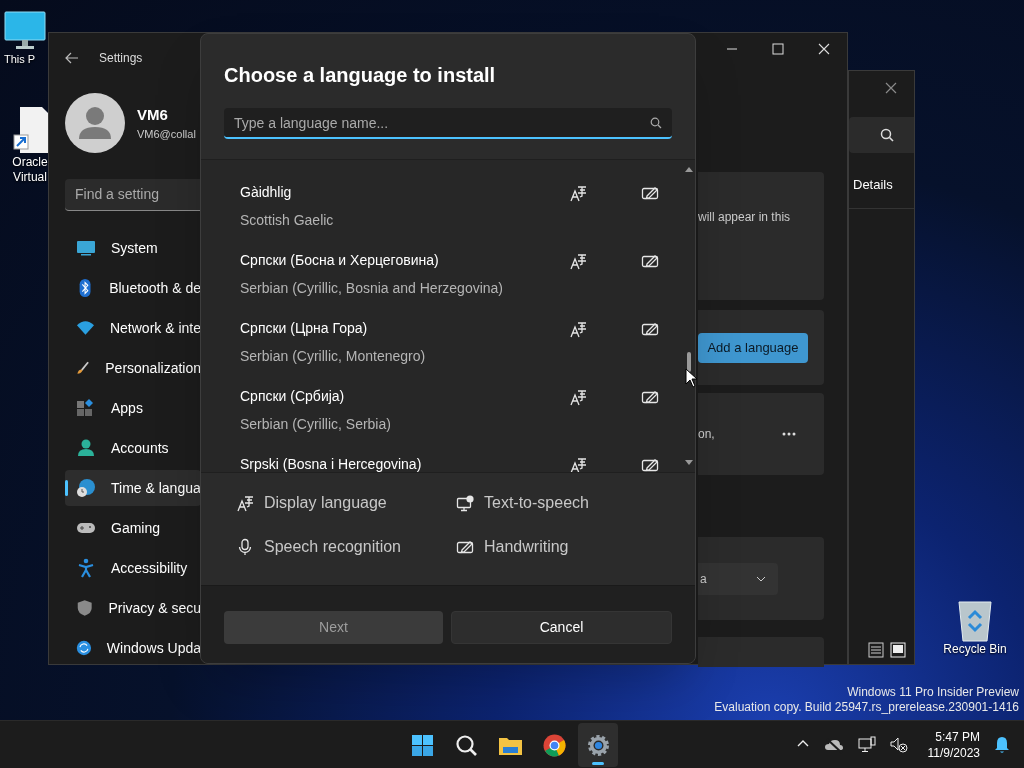 This screenshot has width=1024, height=768. What do you see at coordinates (95, 123) in the screenshot?
I see `user-avatar-icon` at bounding box center [95, 123].